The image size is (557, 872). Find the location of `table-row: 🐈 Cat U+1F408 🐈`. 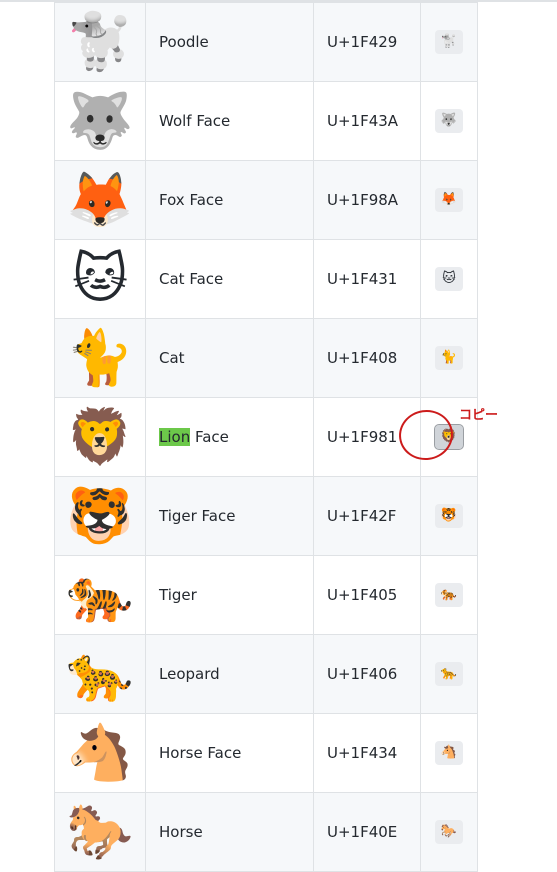

table-row: 🐈 Cat U+1F408 🐈 is located at coordinates (266, 358).